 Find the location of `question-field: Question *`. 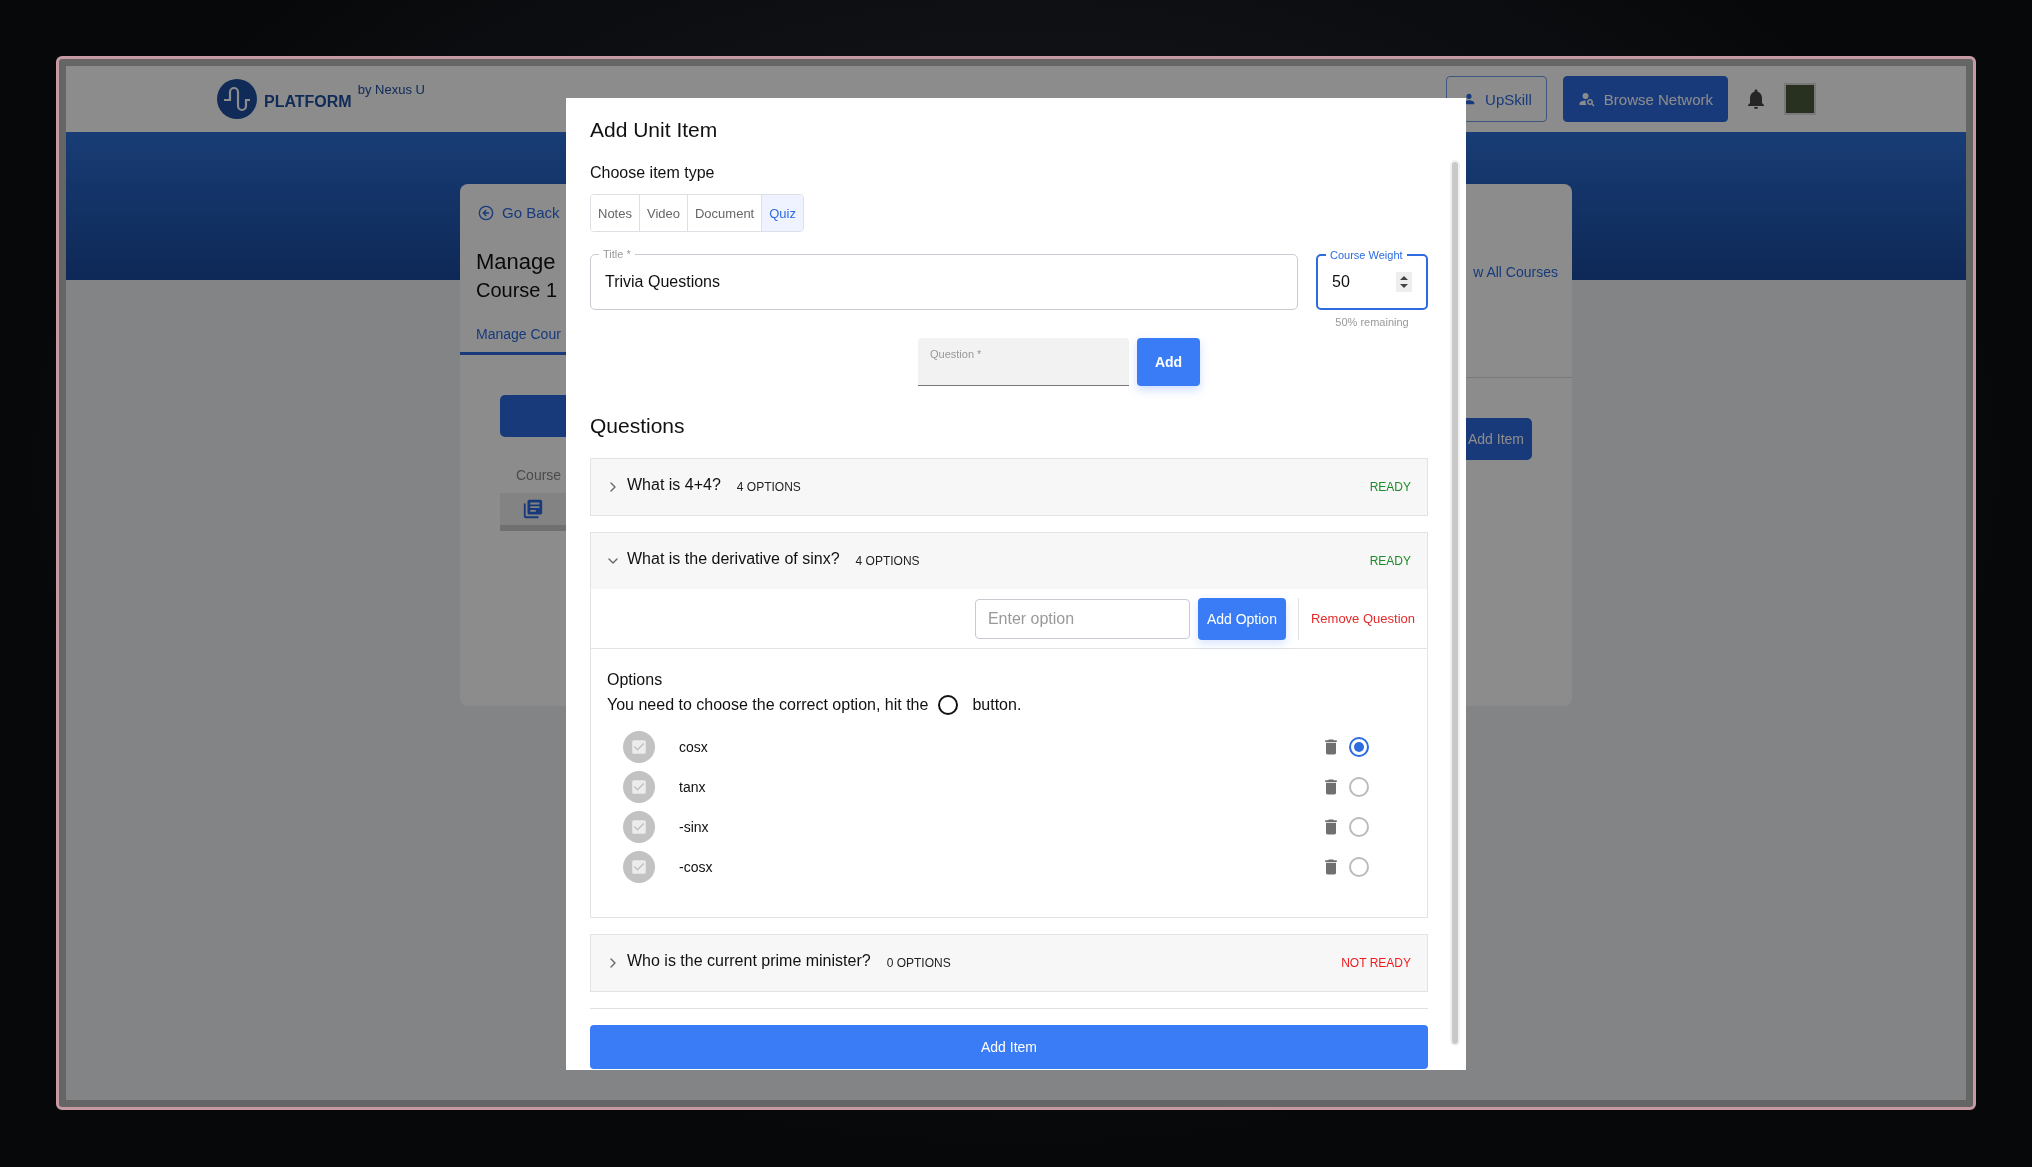

question-field: Question * is located at coordinates (1023, 362).